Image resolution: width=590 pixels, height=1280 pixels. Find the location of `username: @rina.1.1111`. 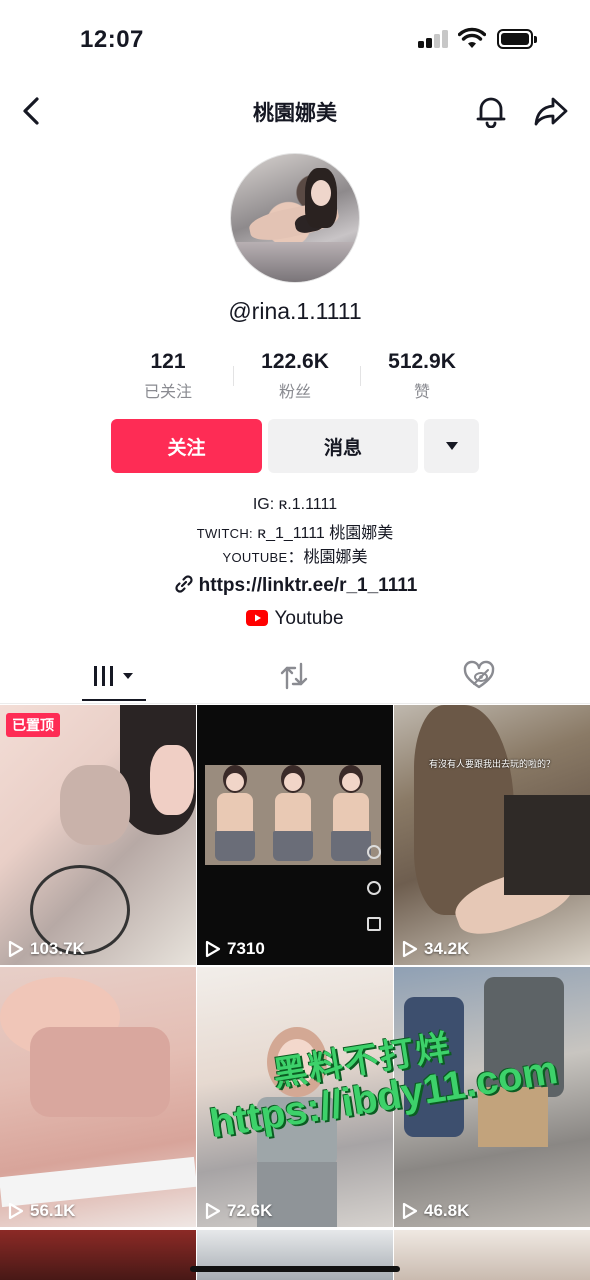

username: @rina.1.1111 is located at coordinates (295, 311).